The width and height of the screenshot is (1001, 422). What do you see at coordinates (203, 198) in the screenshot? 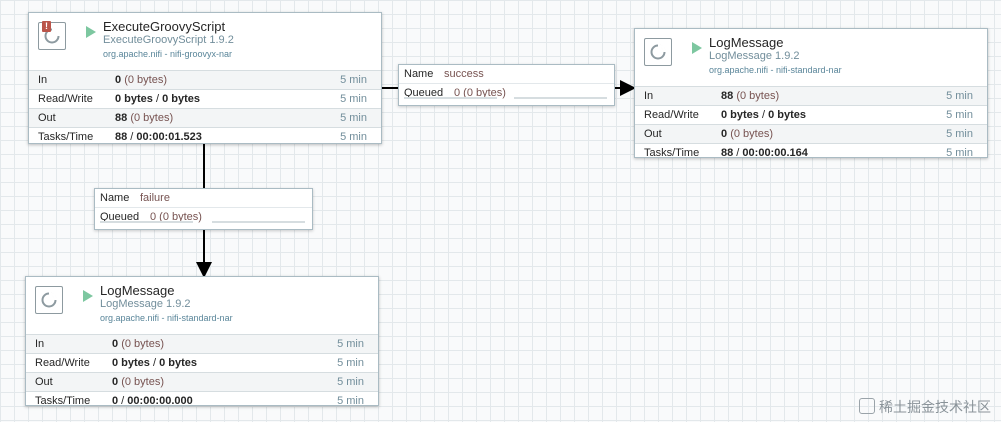
I see `connection-name-row: Name failure` at bounding box center [203, 198].